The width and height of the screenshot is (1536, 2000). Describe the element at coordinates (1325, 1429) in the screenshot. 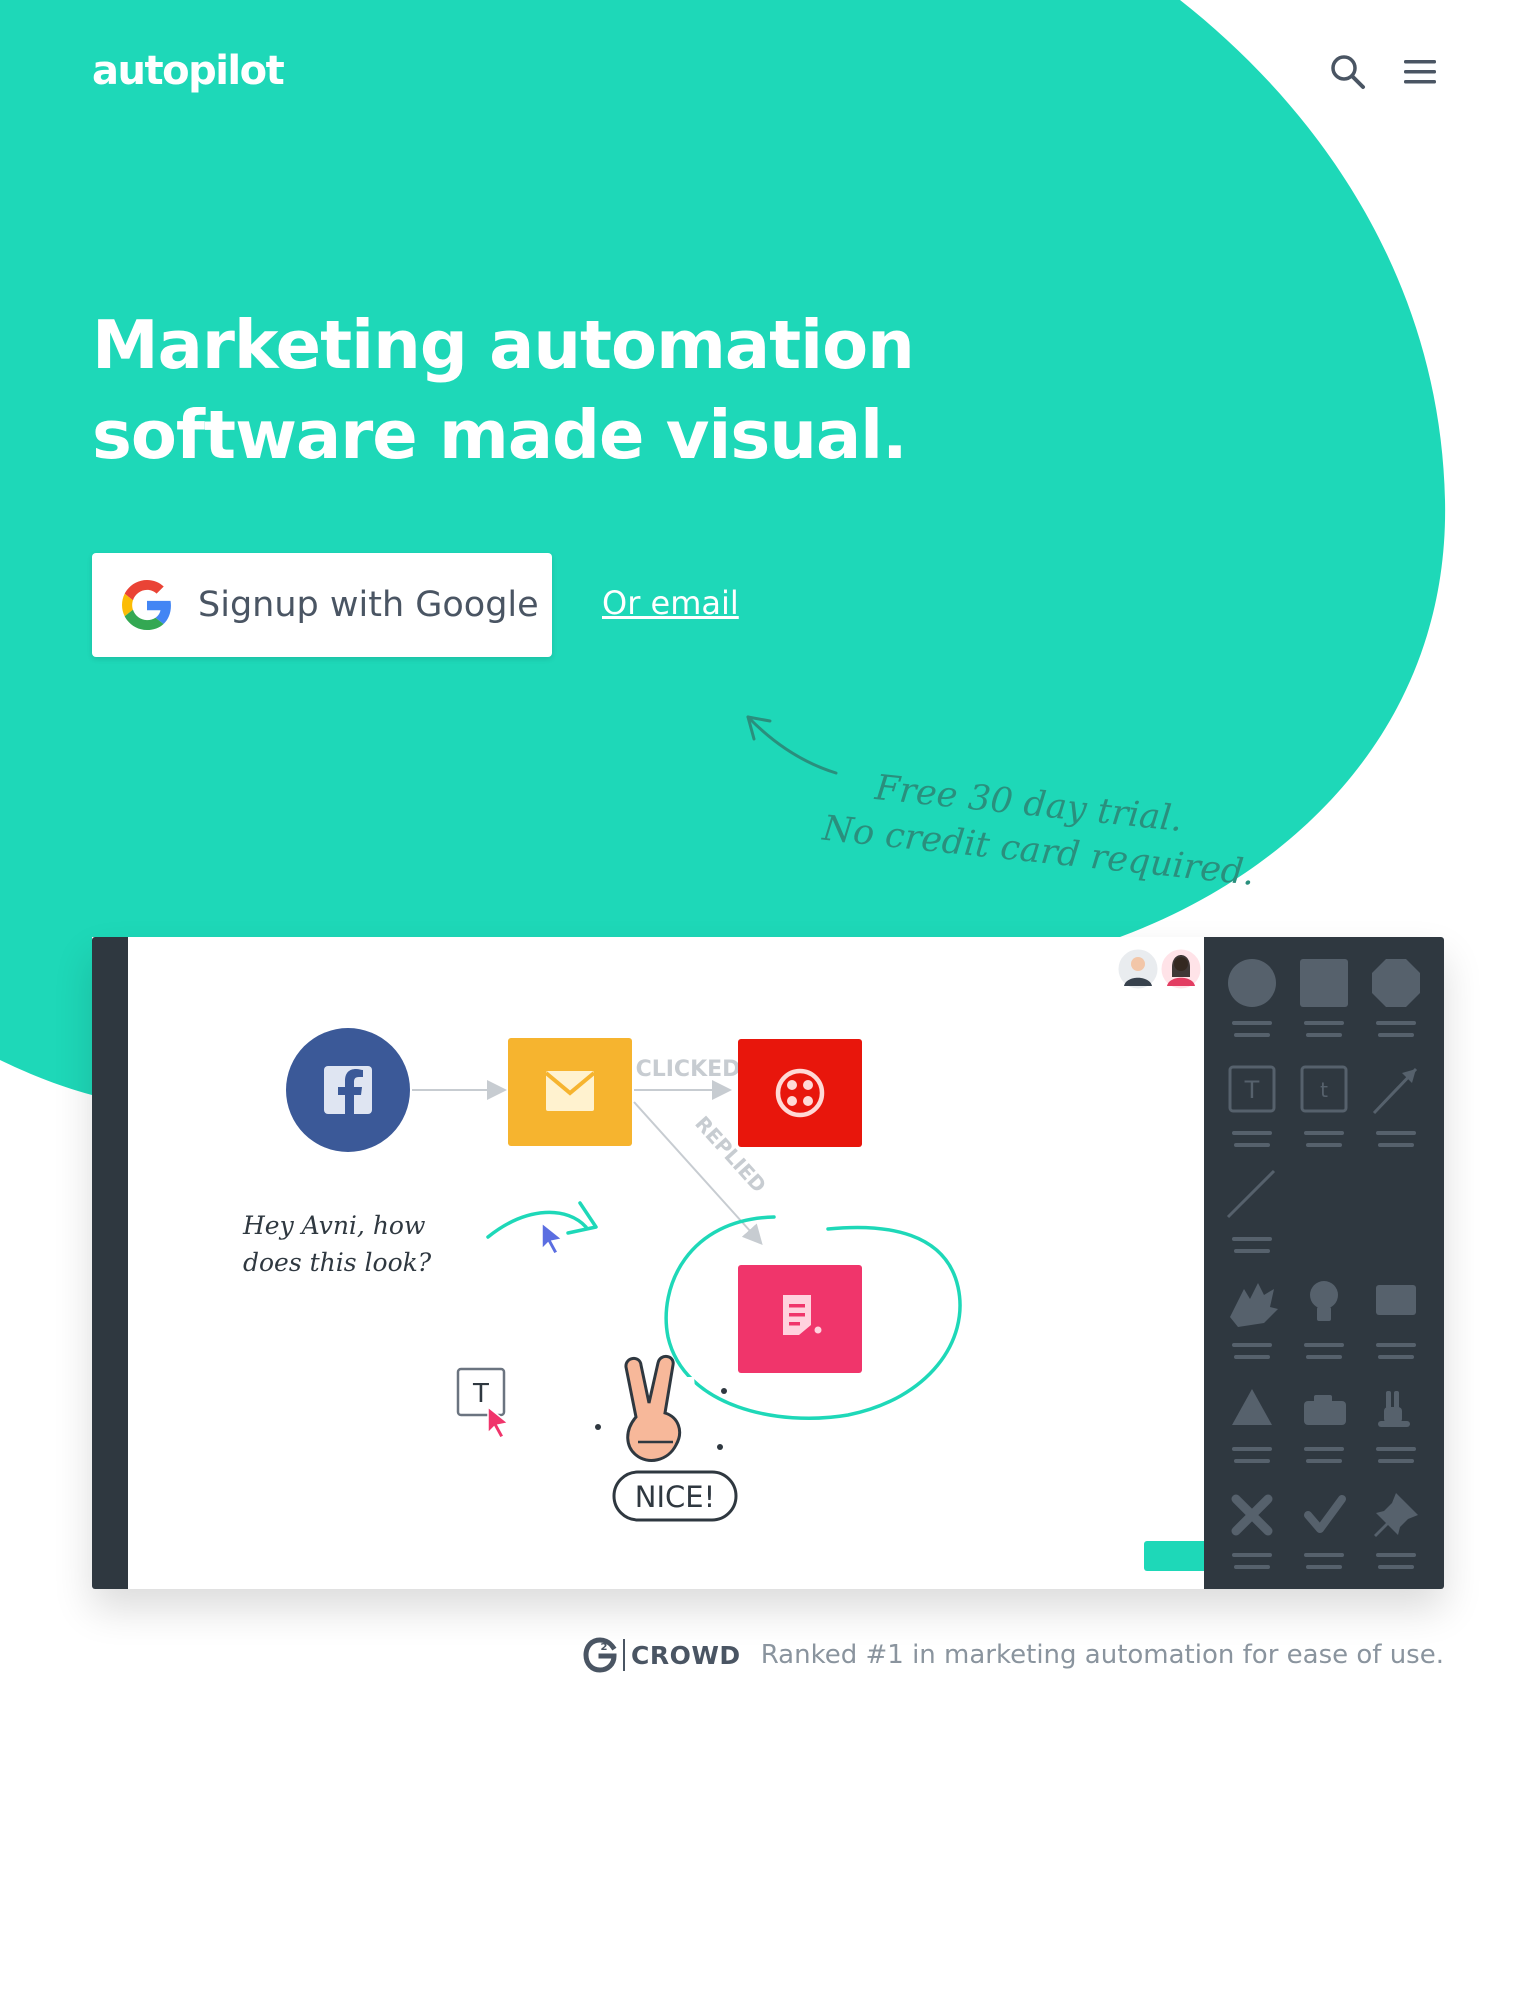

I see `camera-shape` at that location.